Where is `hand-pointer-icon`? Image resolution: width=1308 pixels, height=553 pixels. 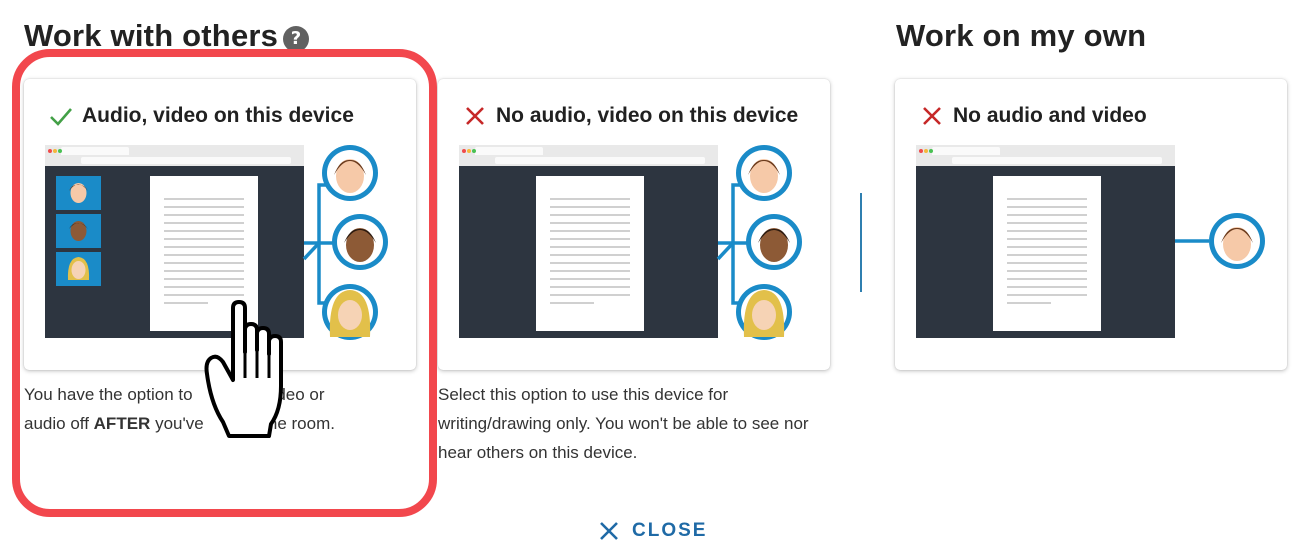
hand-pointer-icon is located at coordinates (243, 369).